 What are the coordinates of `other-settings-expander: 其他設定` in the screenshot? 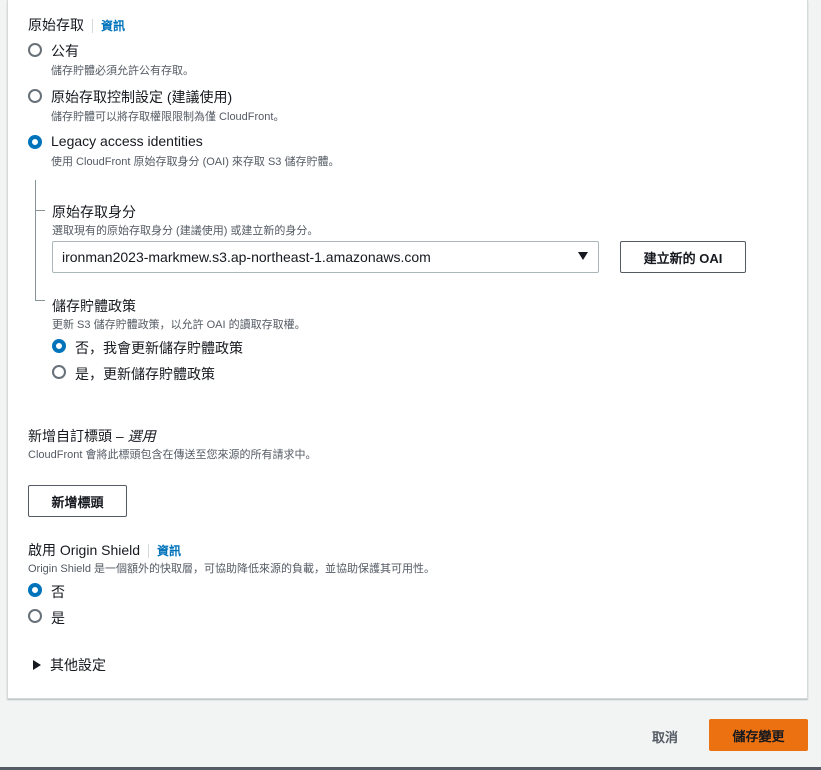 It's located at (69, 665).